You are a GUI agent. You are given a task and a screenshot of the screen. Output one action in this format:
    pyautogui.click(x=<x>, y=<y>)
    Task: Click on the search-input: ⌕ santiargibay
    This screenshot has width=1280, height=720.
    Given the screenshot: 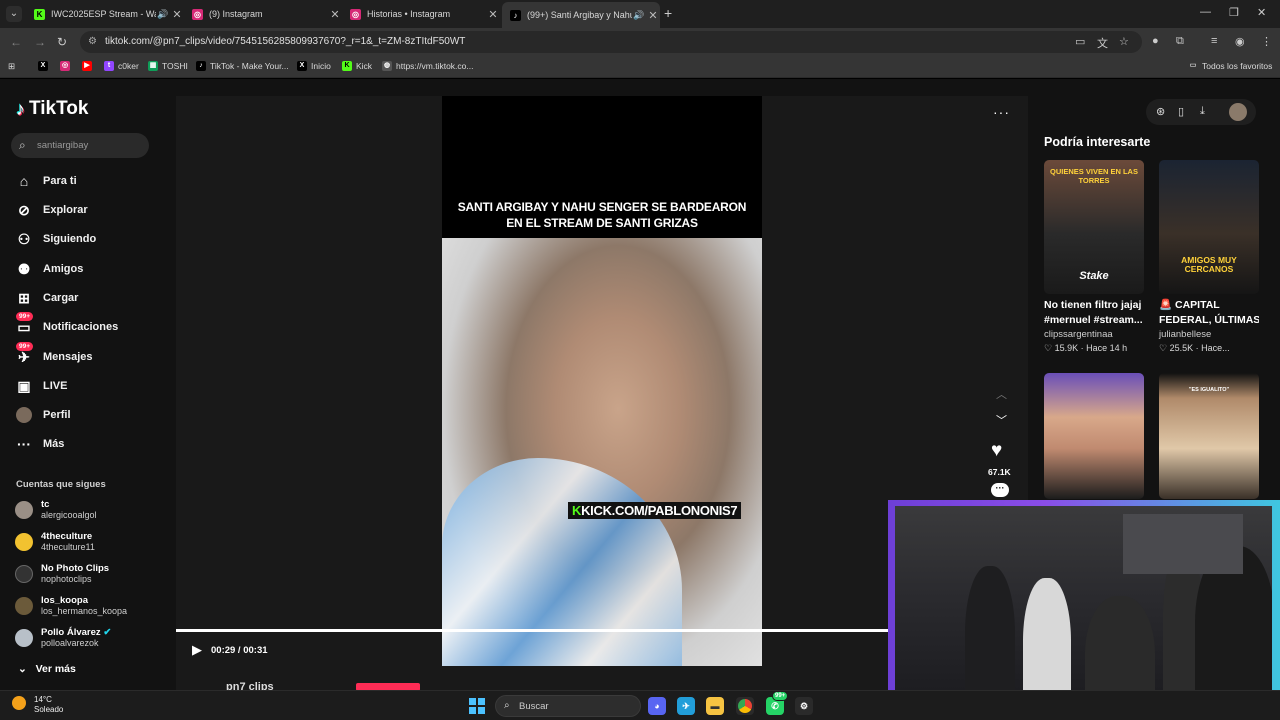 What is the action you would take?
    pyautogui.click(x=80, y=145)
    